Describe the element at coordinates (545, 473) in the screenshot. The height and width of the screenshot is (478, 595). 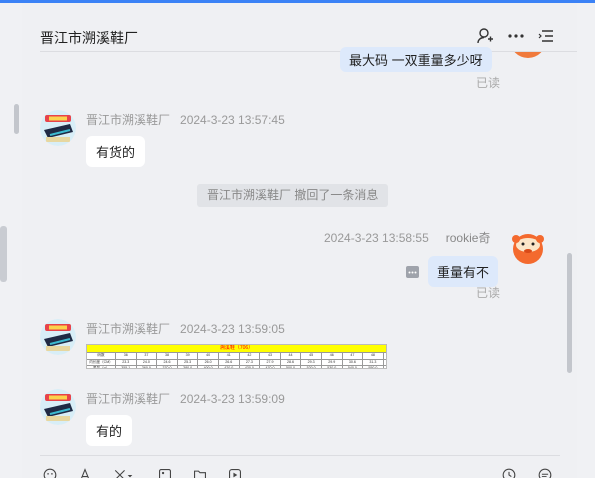
I see `quick-reply-icon` at that location.